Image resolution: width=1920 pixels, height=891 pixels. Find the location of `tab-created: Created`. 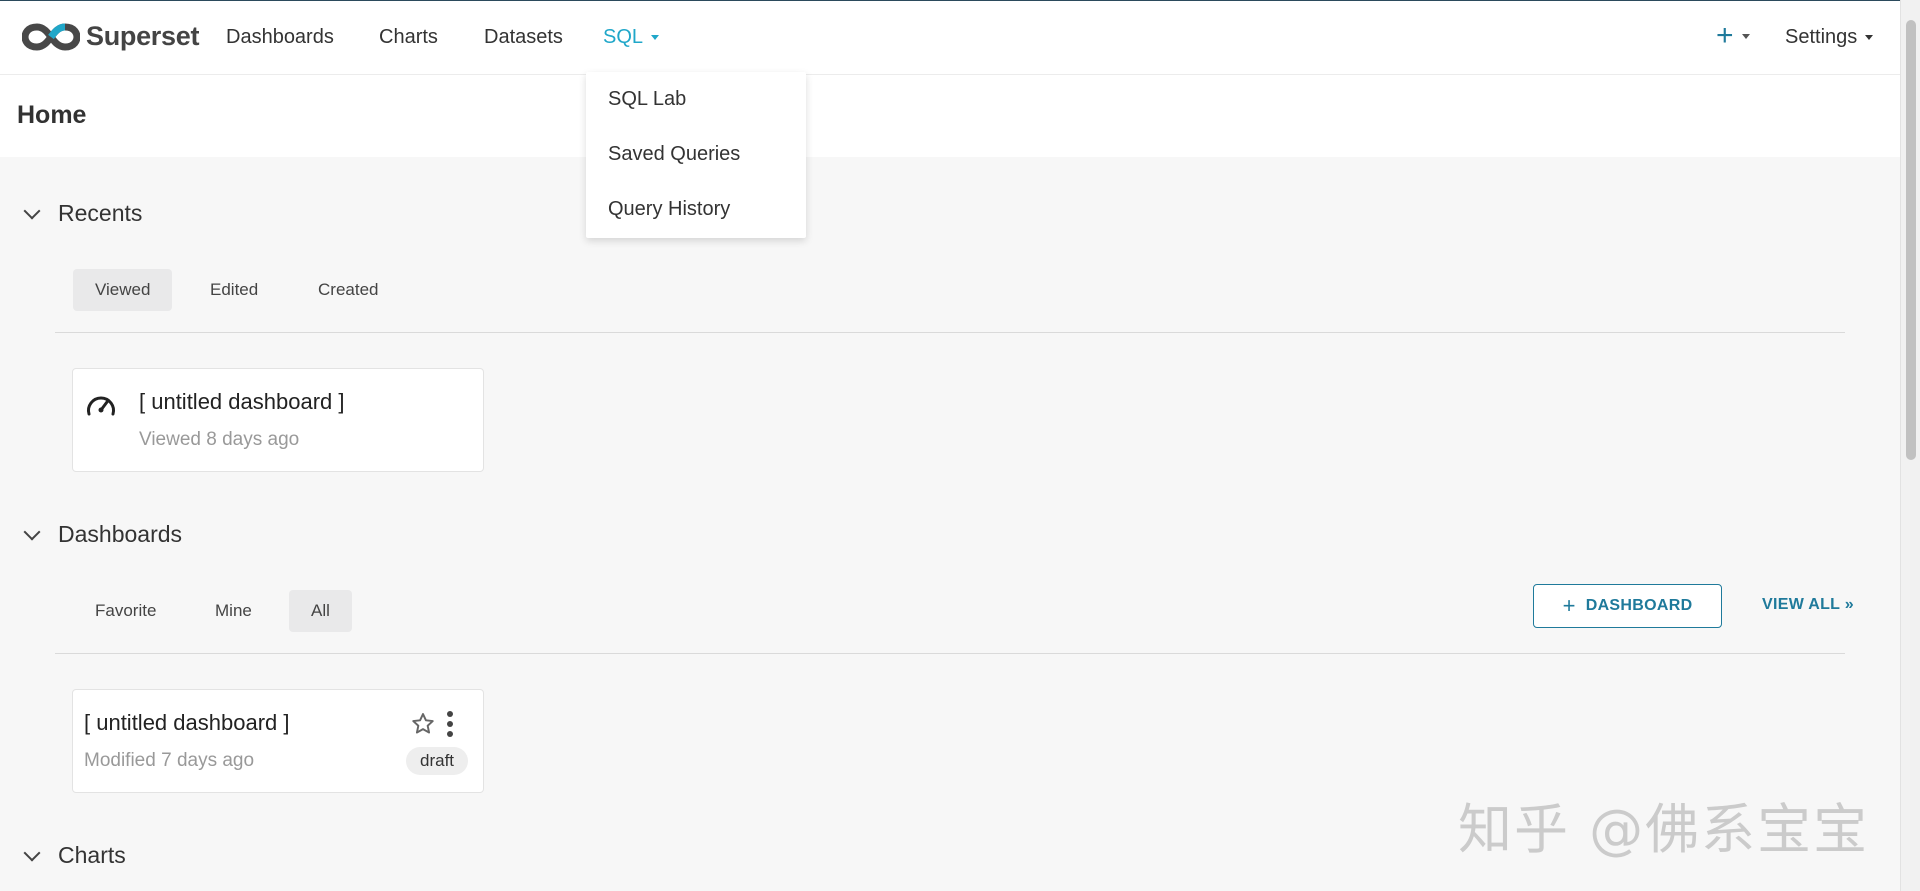

tab-created: Created is located at coordinates (348, 290).